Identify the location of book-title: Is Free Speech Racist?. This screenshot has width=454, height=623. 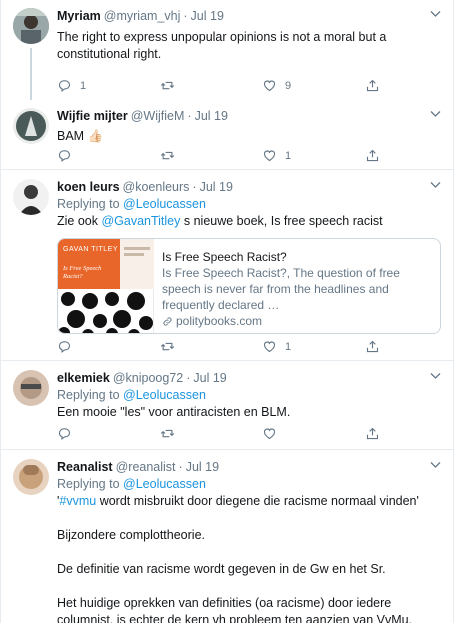
(82, 272).